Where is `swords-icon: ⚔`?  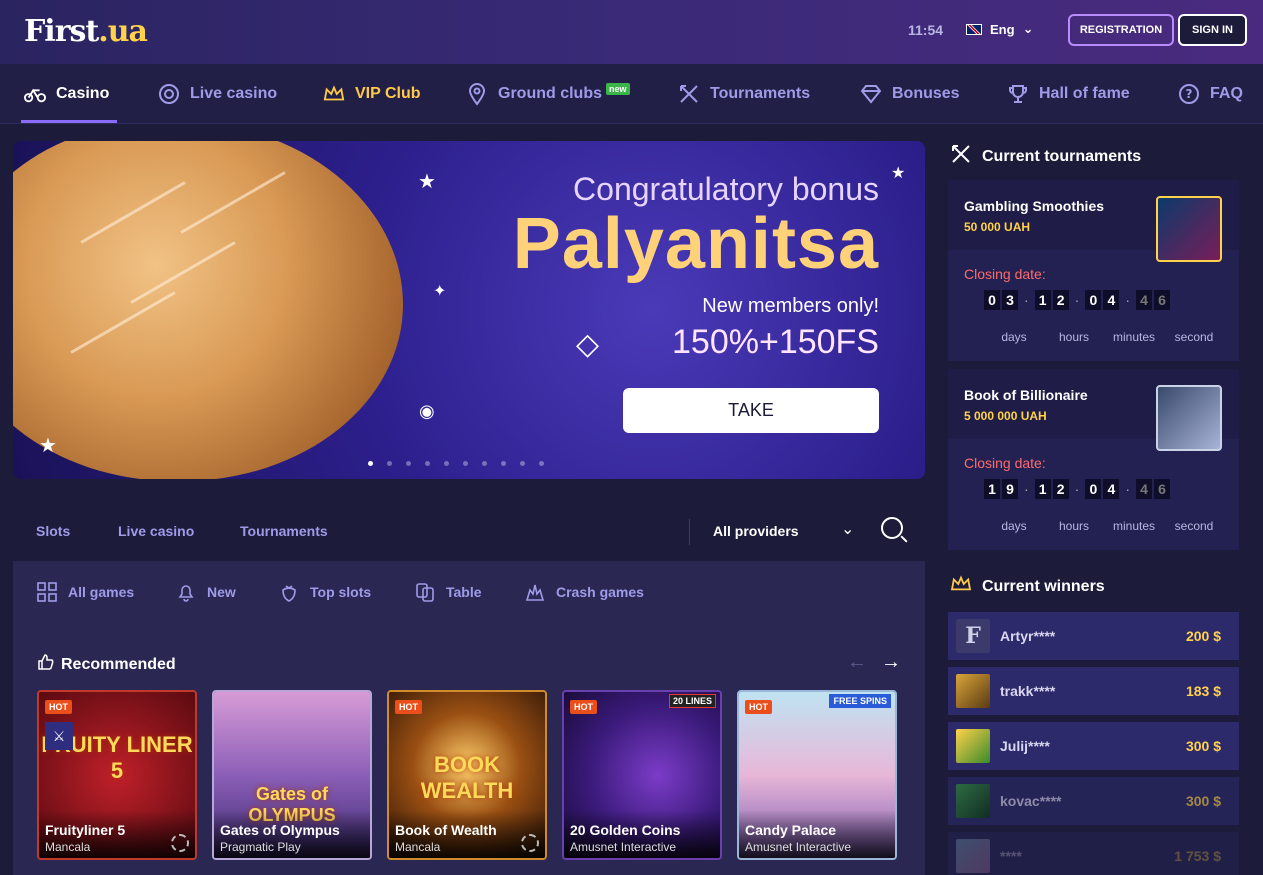
swords-icon: ⚔ is located at coordinates (59, 736).